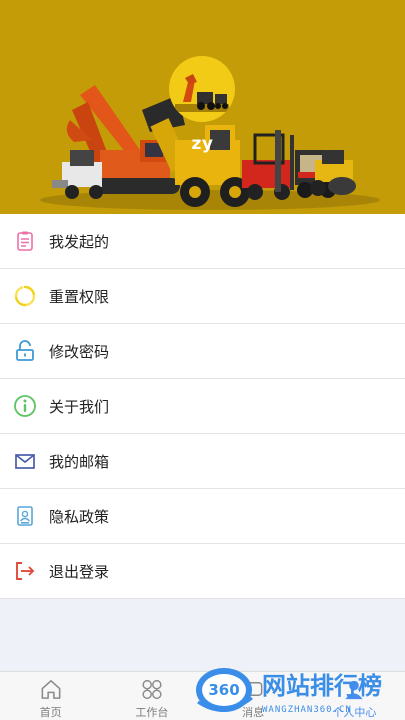 Image resolution: width=405 pixels, height=720 pixels. I want to click on menu-item-my-initiated: 我发起的, so click(202, 241).